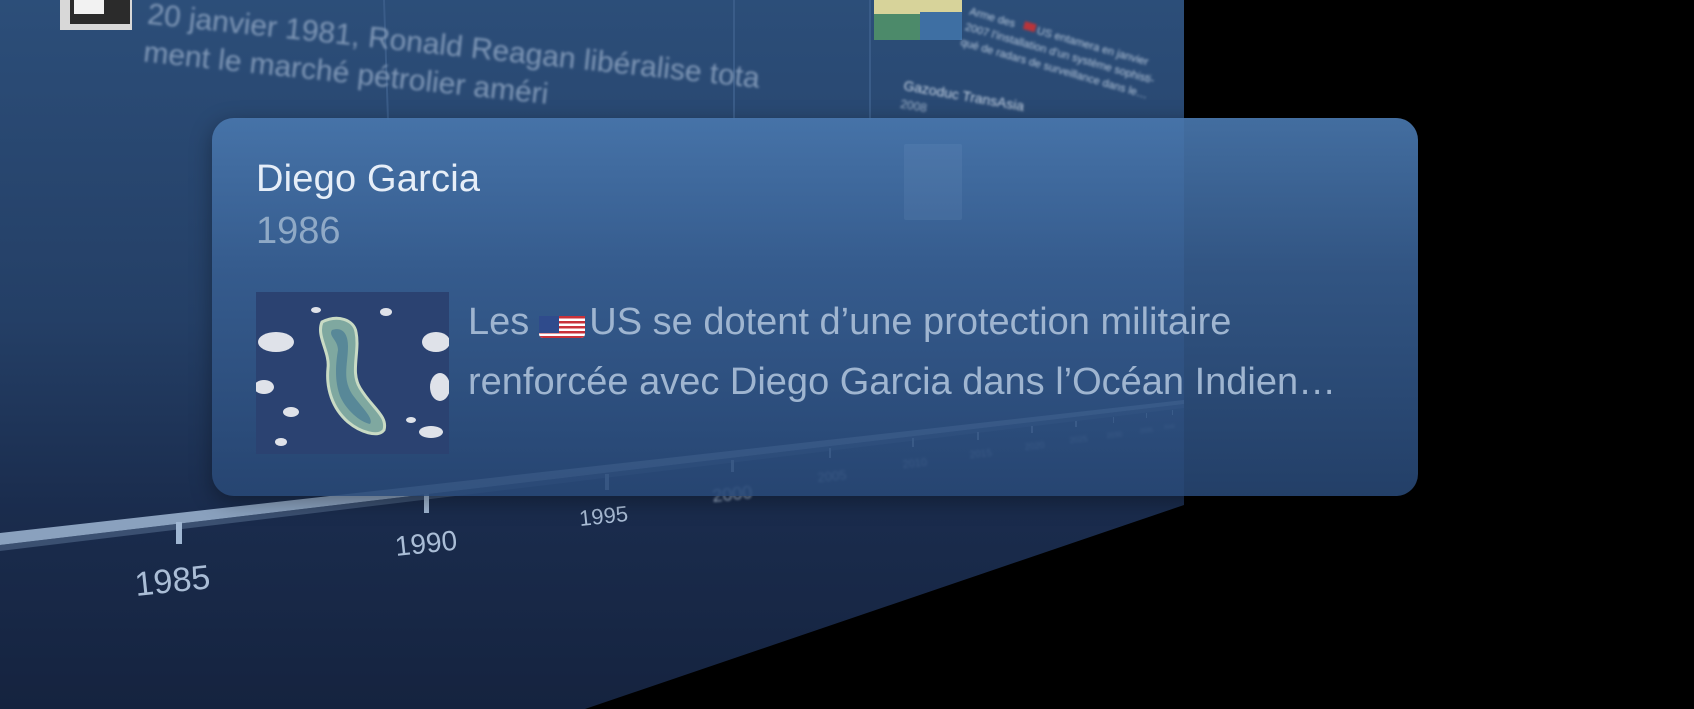  What do you see at coordinates (499, 322) in the screenshot?
I see `description-prefix: Les` at bounding box center [499, 322].